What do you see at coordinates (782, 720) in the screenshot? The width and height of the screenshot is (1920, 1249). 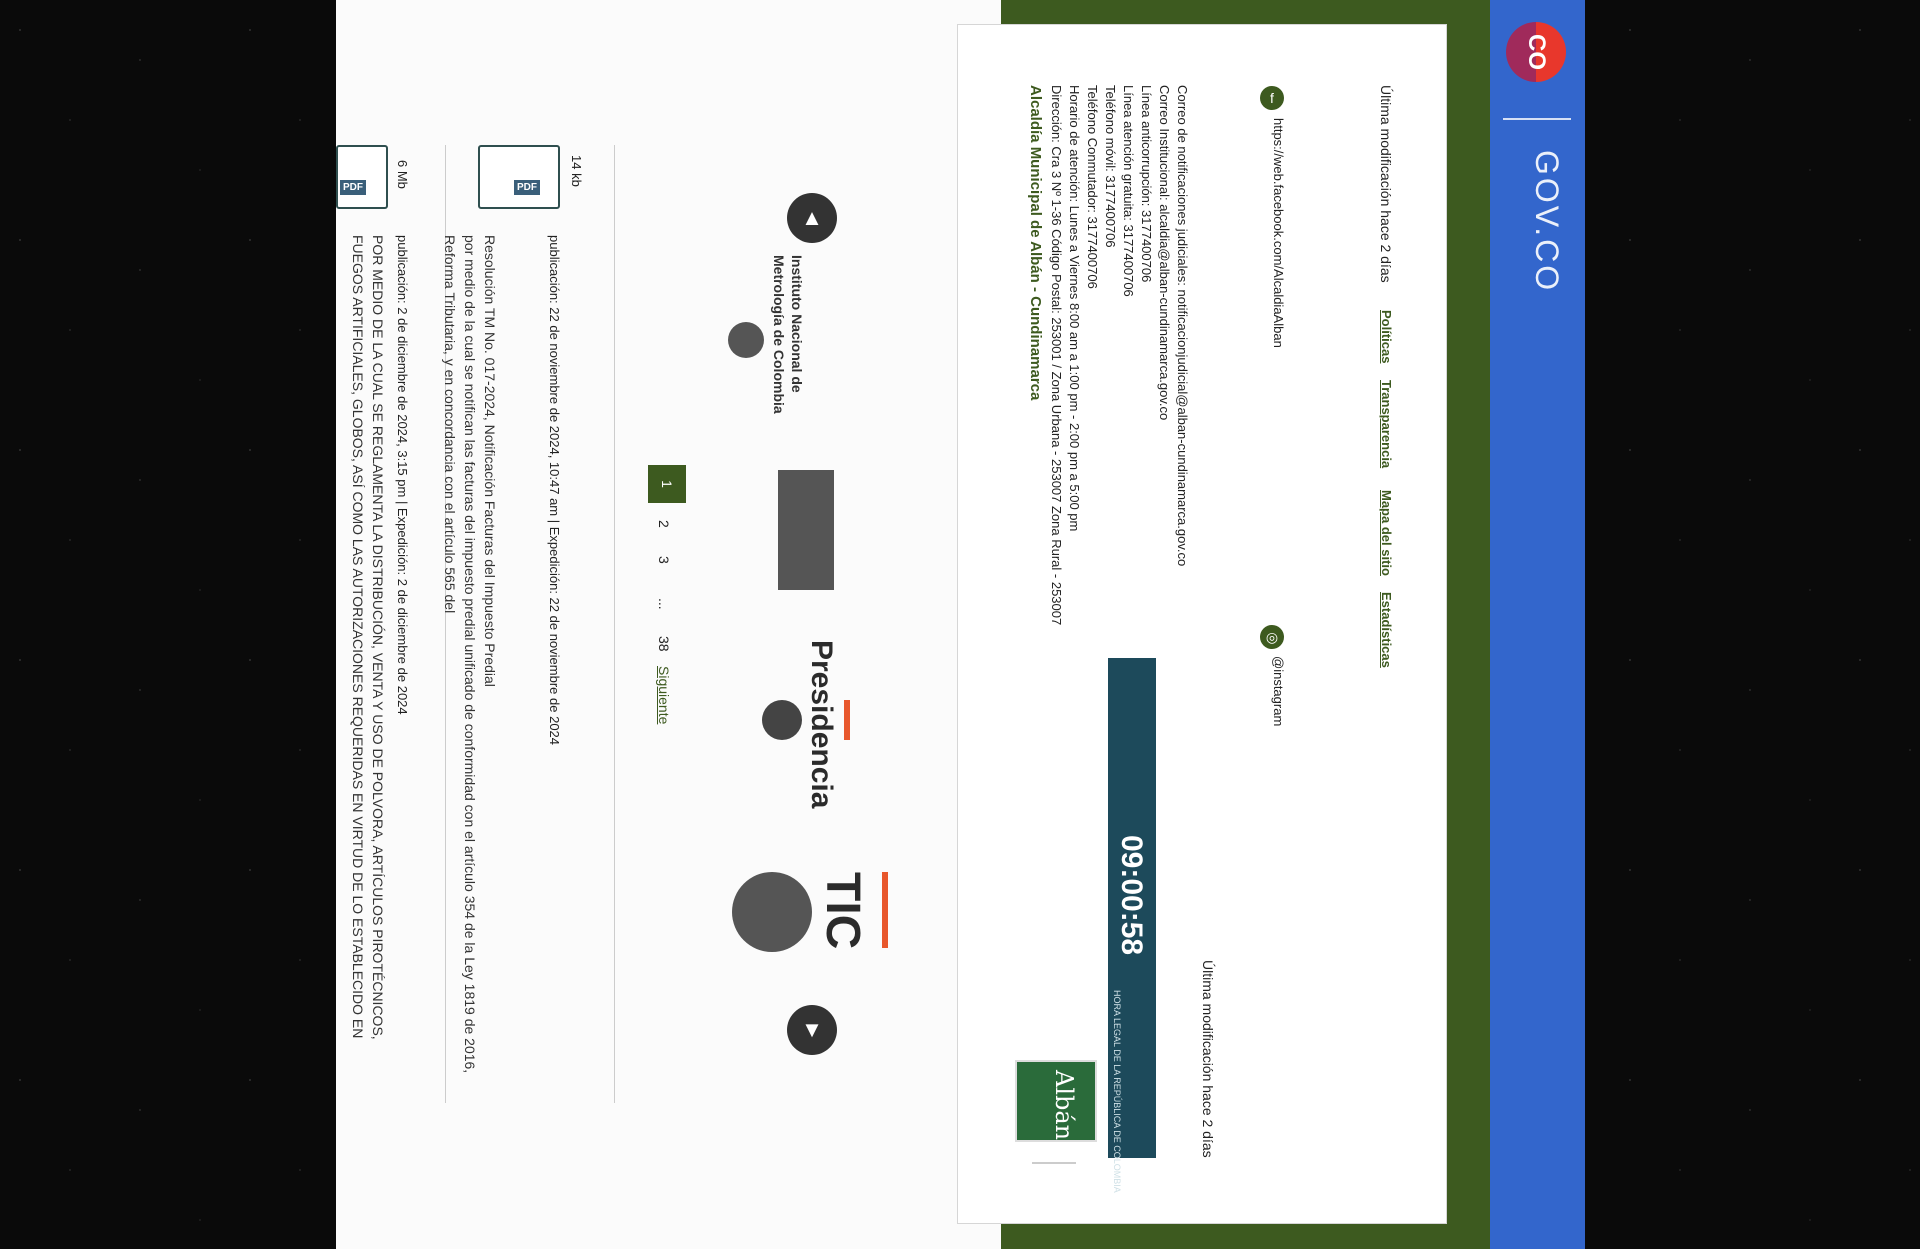 I see `presidencia-shield-icon` at bounding box center [782, 720].